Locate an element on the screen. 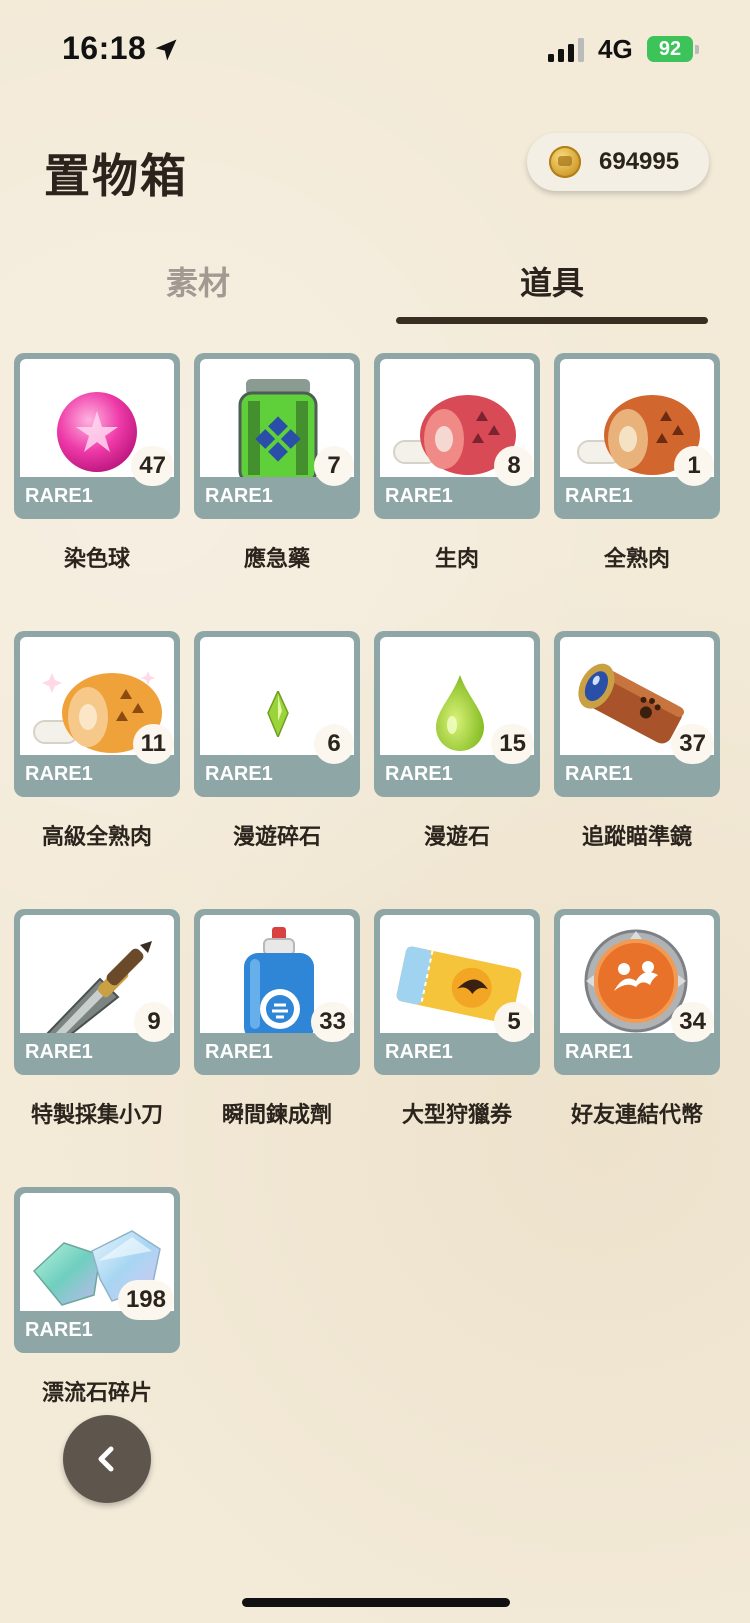 This screenshot has height=1623, width=750. item-count-badge: 37 is located at coordinates (692, 744).